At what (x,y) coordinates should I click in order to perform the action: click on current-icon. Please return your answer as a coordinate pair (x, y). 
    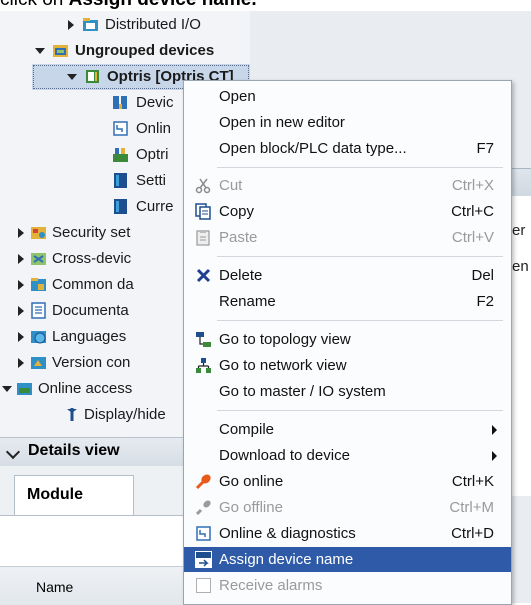
    Looking at the image, I should click on (120, 206).